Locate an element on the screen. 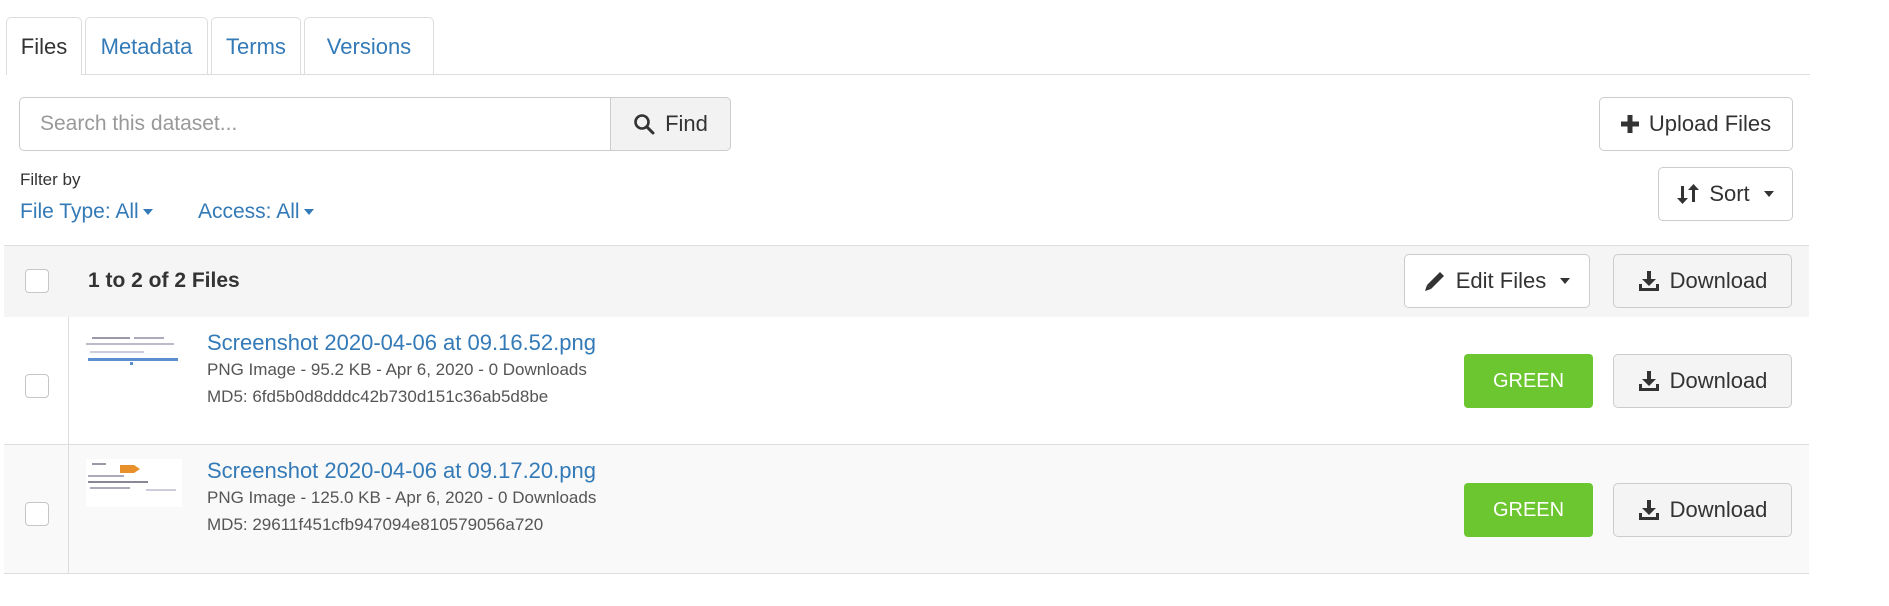 This screenshot has height=606, width=1889. tab-files-label: Files is located at coordinates (44, 46).